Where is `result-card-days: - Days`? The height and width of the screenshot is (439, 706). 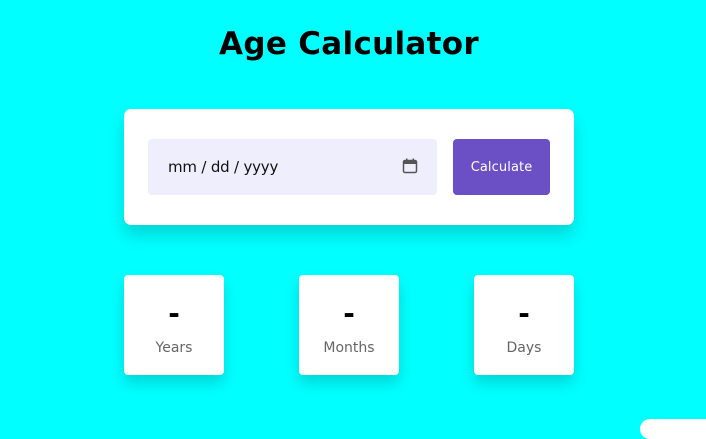 result-card-days: - Days is located at coordinates (524, 325).